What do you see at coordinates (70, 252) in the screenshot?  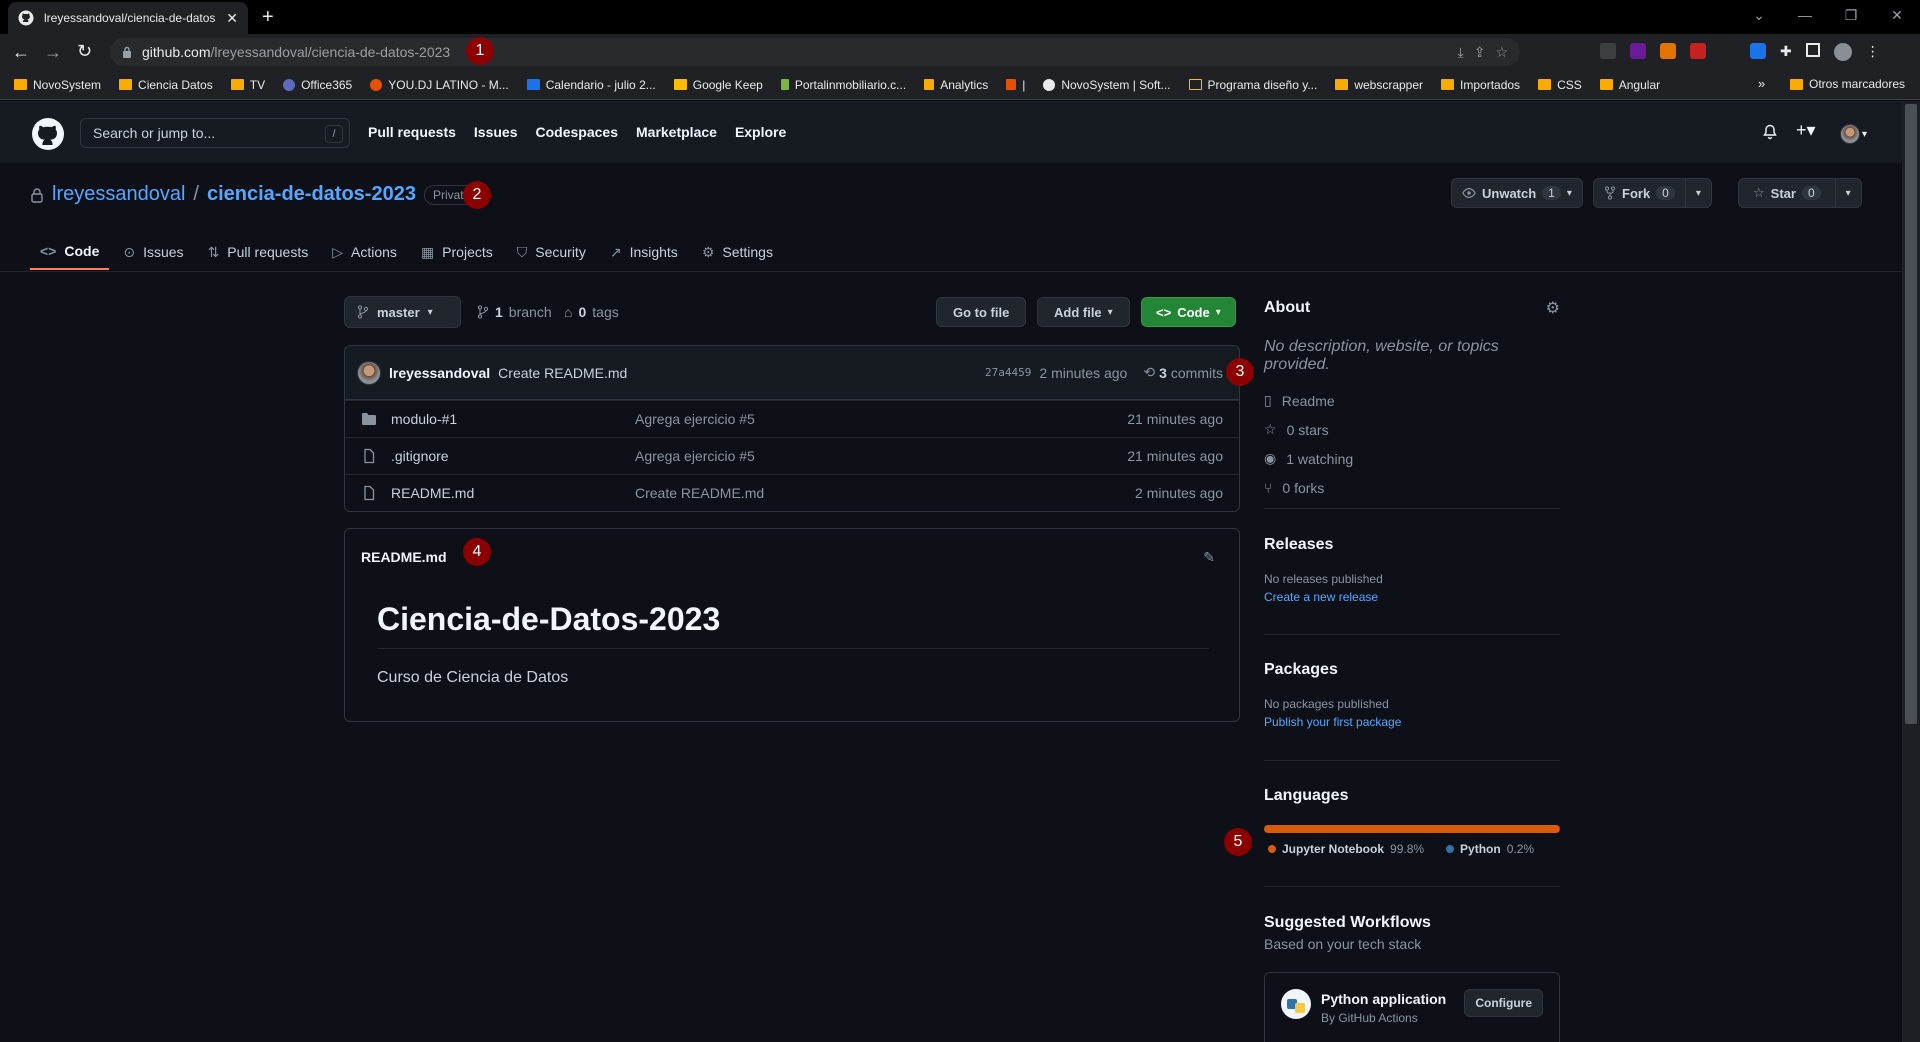 I see `tab-code: <> Code` at bounding box center [70, 252].